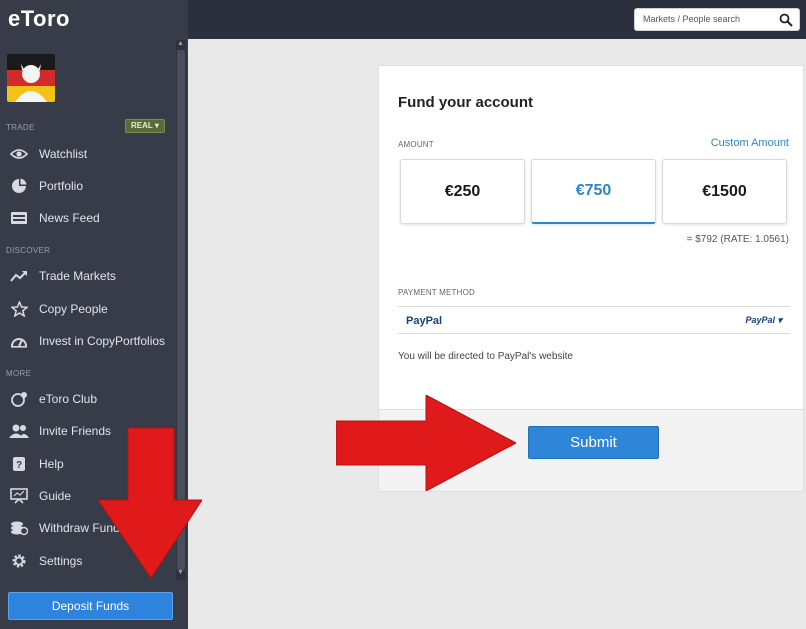 The width and height of the screenshot is (806, 629). I want to click on search-icon, so click(786, 20).